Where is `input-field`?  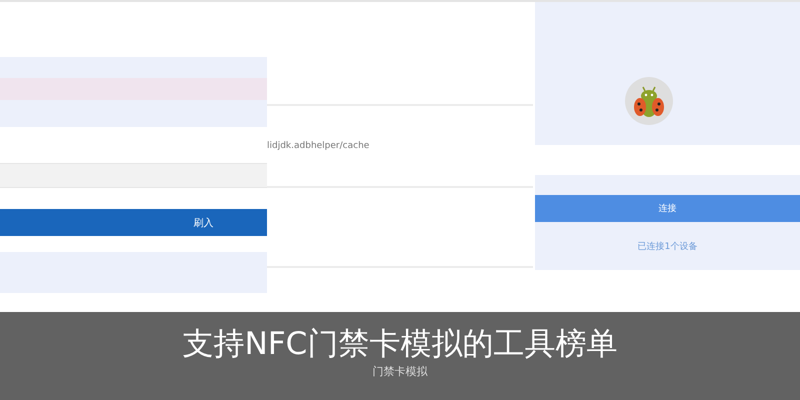
input-field is located at coordinates (133, 175).